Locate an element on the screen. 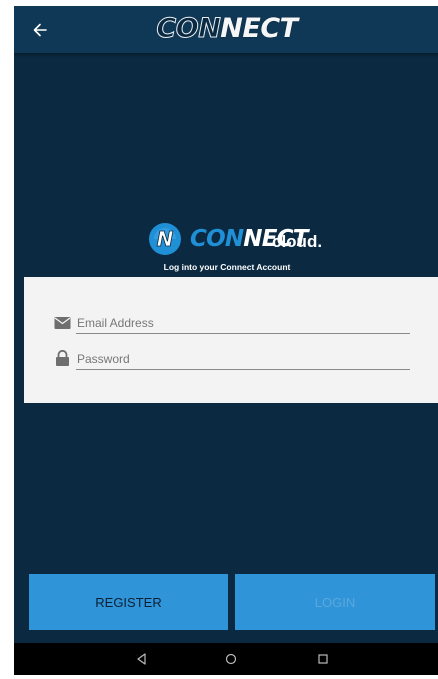 This screenshot has width=438, height=679. square-recents-icon is located at coordinates (323, 659).